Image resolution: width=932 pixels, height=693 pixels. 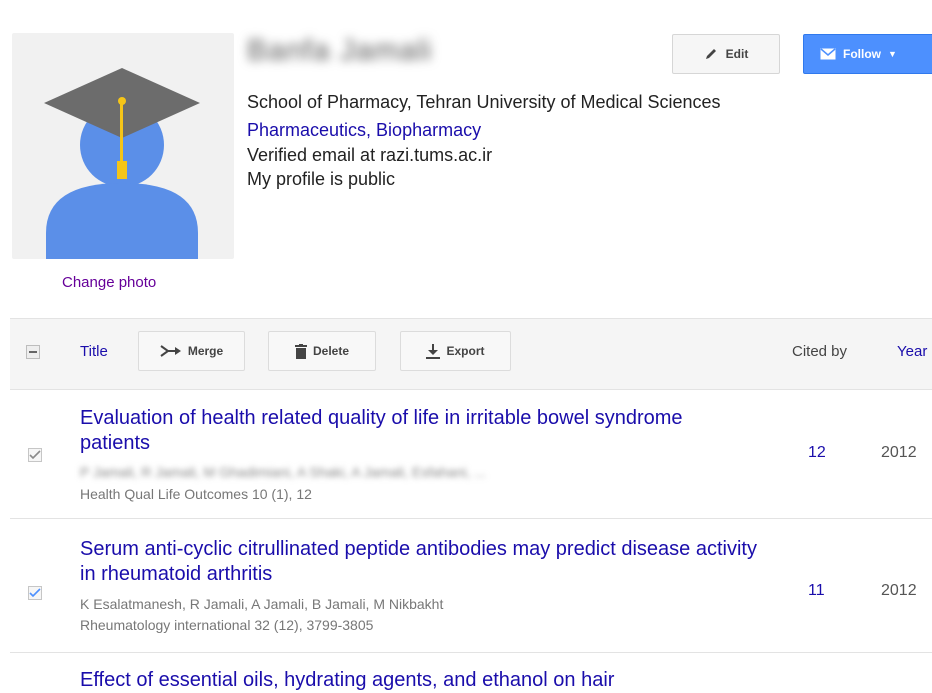 I want to click on edit-label: Edit, so click(x=737, y=54).